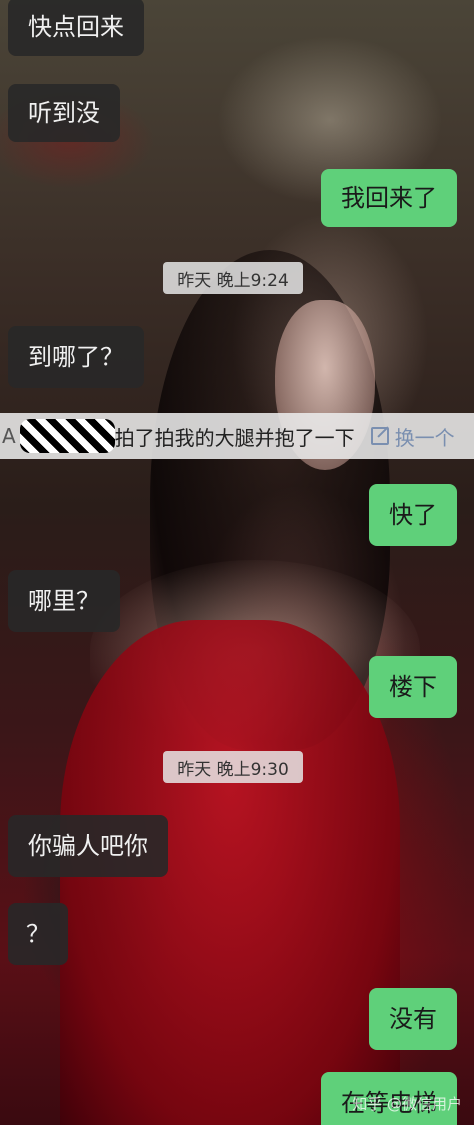 This screenshot has height=1125, width=474. Describe the element at coordinates (234, 437) in the screenshot. I see `pat-action-text: 拍了拍我的大腿并抱了一下` at that location.